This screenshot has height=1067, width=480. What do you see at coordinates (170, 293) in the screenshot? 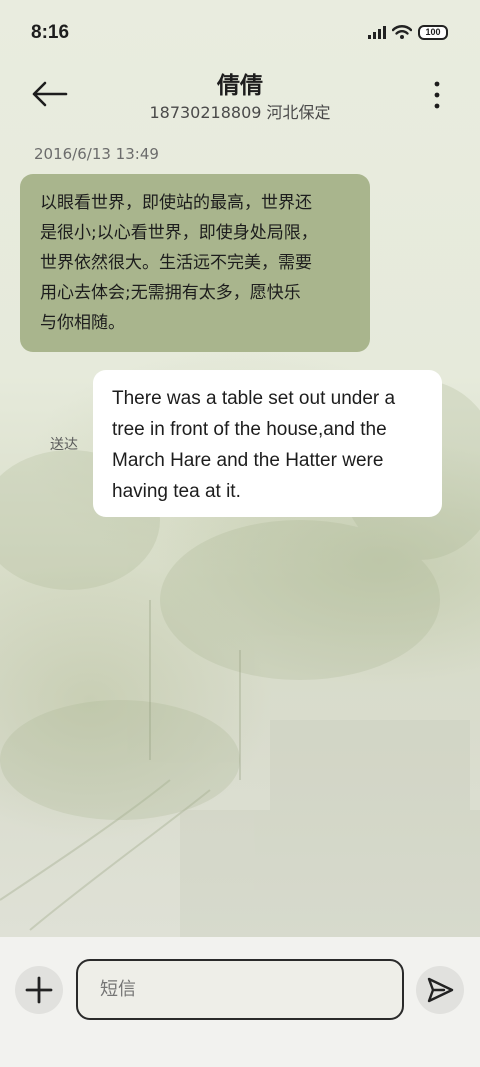
I see `message-line: 用心去体会;无需拥有太多，愿快乐` at bounding box center [170, 293].